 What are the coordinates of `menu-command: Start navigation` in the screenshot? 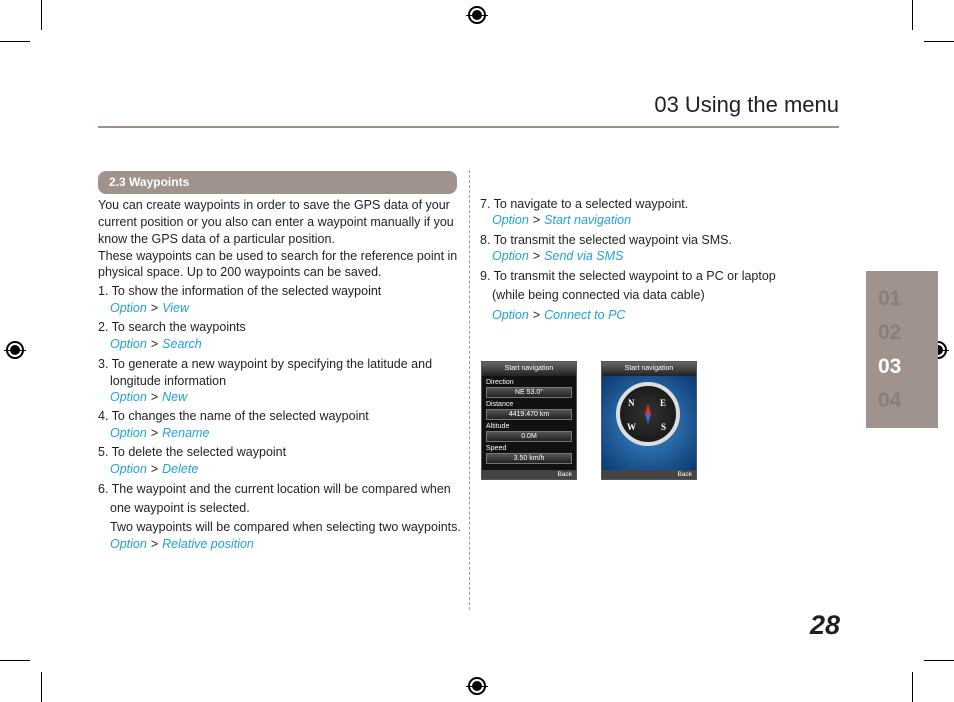 It's located at (588, 220).